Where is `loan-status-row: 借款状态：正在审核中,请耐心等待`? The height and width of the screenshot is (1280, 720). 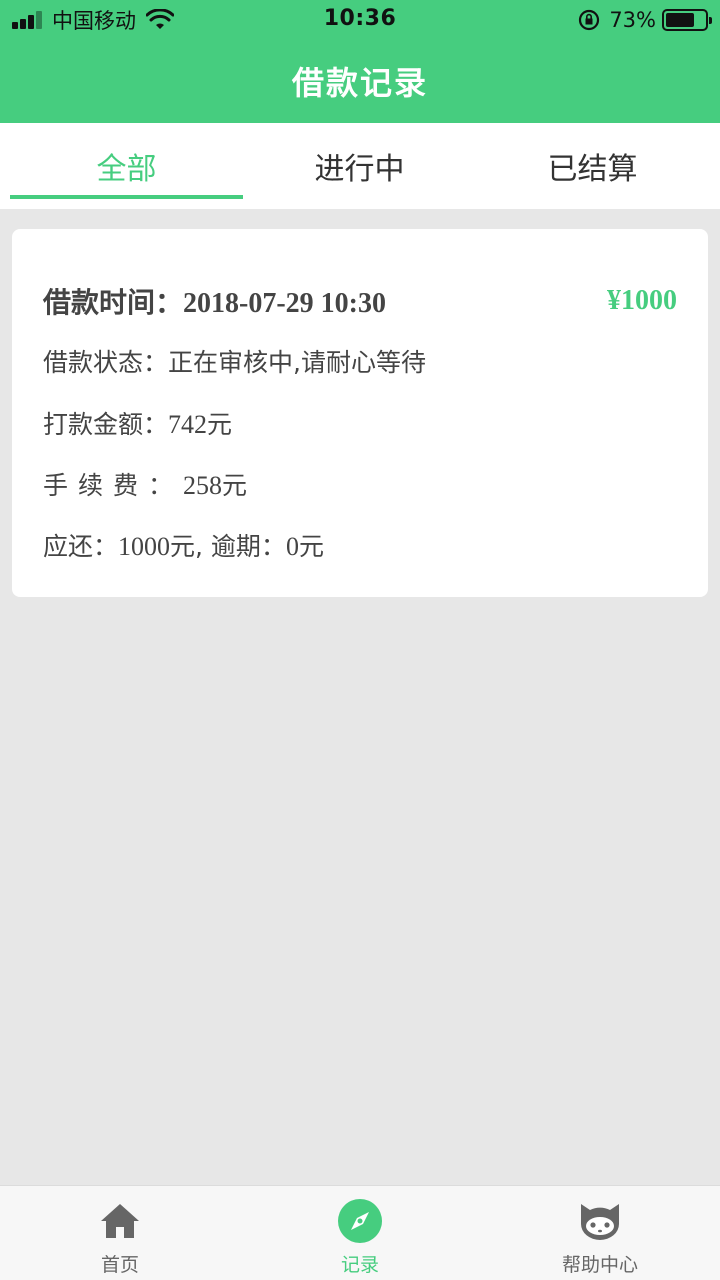 loan-status-row: 借款状态：正在审核中,请耐心等待 is located at coordinates (234, 361).